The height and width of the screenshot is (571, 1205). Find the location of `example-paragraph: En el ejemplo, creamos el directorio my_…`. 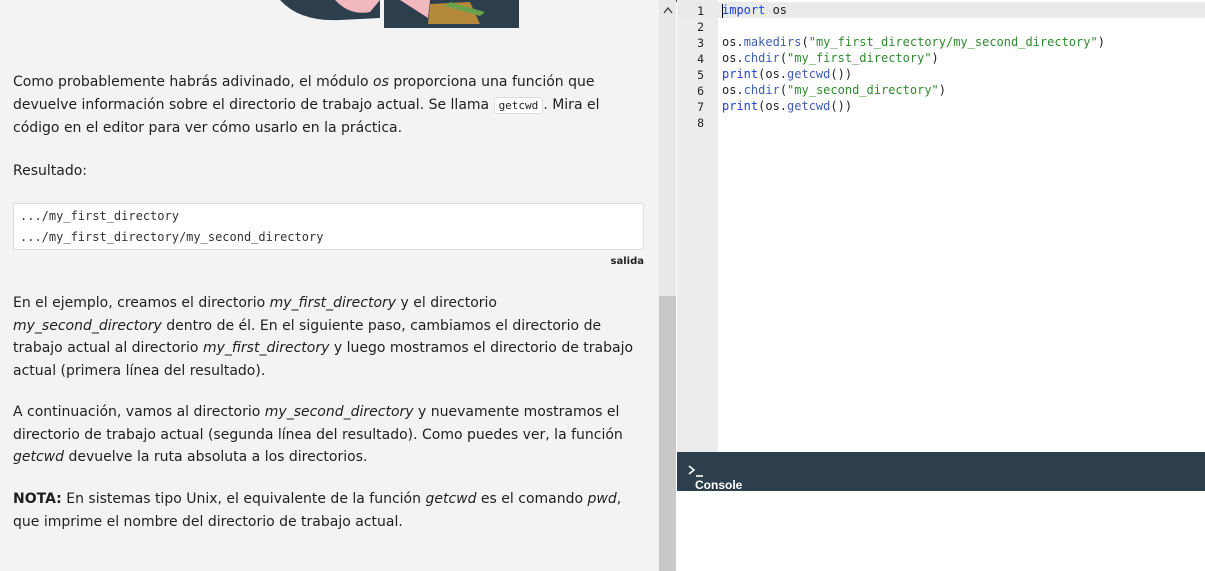

example-paragraph: En el ejemplo, creamos el directorio my_… is located at coordinates (328, 337).